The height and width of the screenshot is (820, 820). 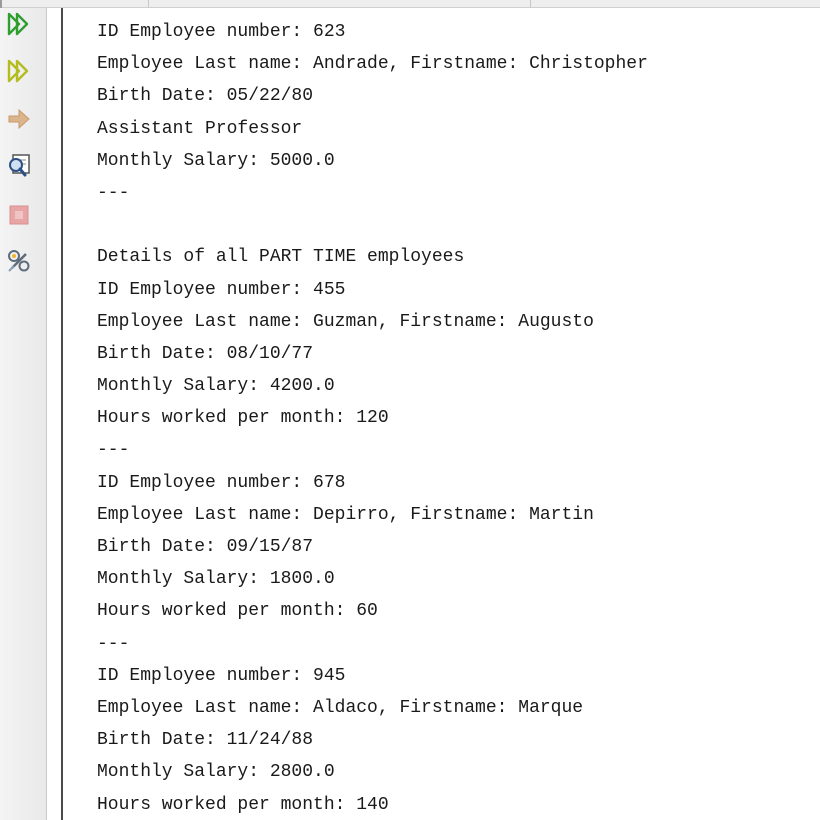 What do you see at coordinates (23, 414) in the screenshot?
I see `output-toolbar` at bounding box center [23, 414].